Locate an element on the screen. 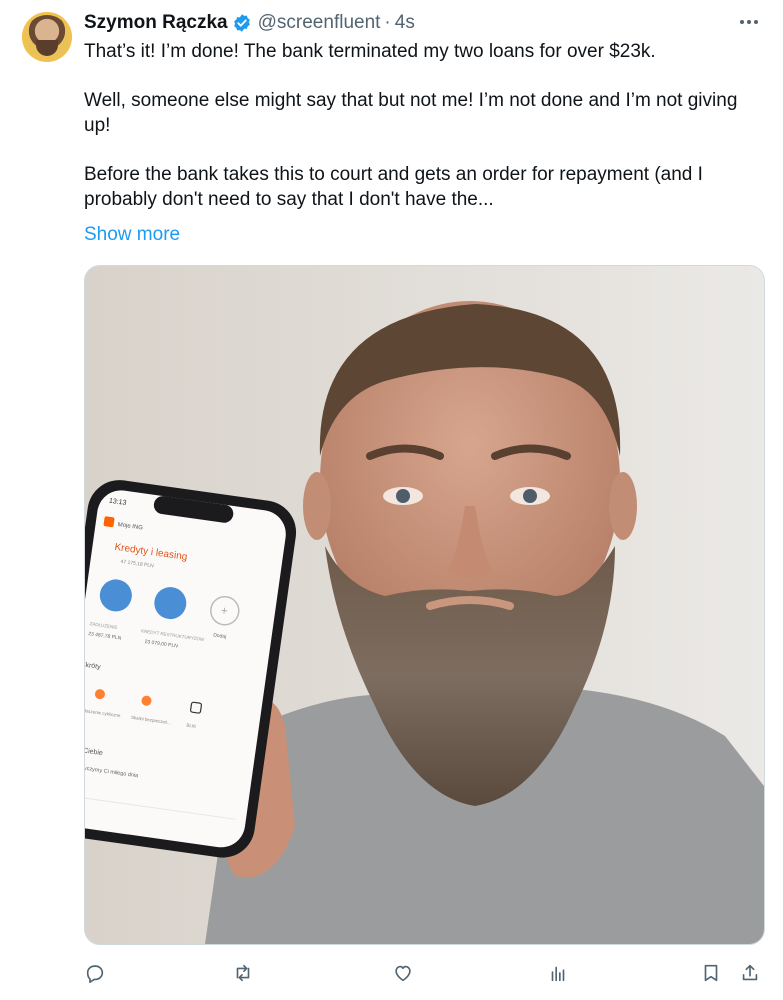 This screenshot has width=783, height=1000. retweet-icon is located at coordinates (243, 973).